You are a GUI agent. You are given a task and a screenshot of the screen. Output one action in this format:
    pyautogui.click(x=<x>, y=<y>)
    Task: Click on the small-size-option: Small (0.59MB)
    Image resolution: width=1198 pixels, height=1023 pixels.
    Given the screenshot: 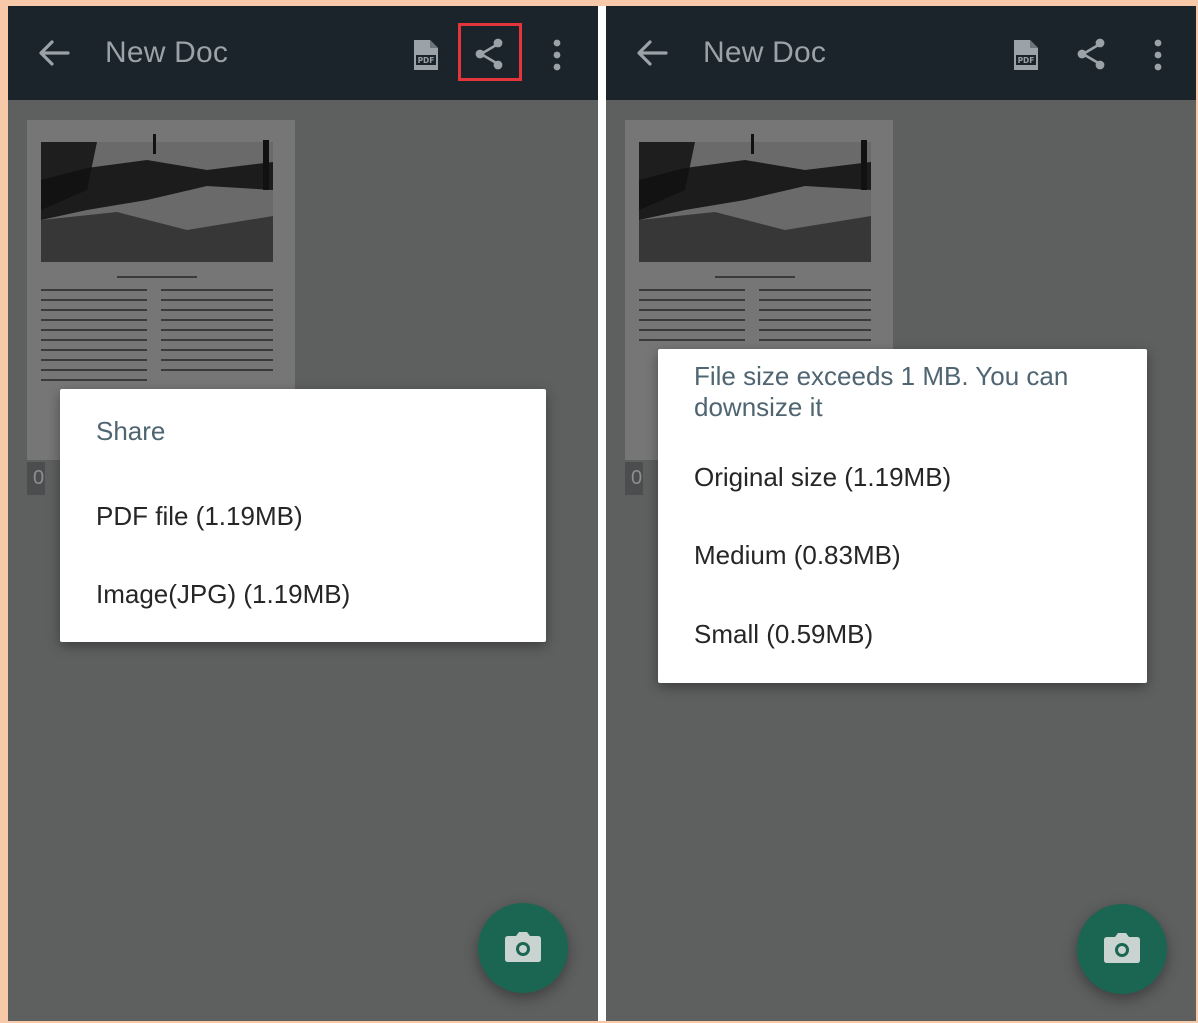 What is the action you would take?
    pyautogui.click(x=783, y=634)
    